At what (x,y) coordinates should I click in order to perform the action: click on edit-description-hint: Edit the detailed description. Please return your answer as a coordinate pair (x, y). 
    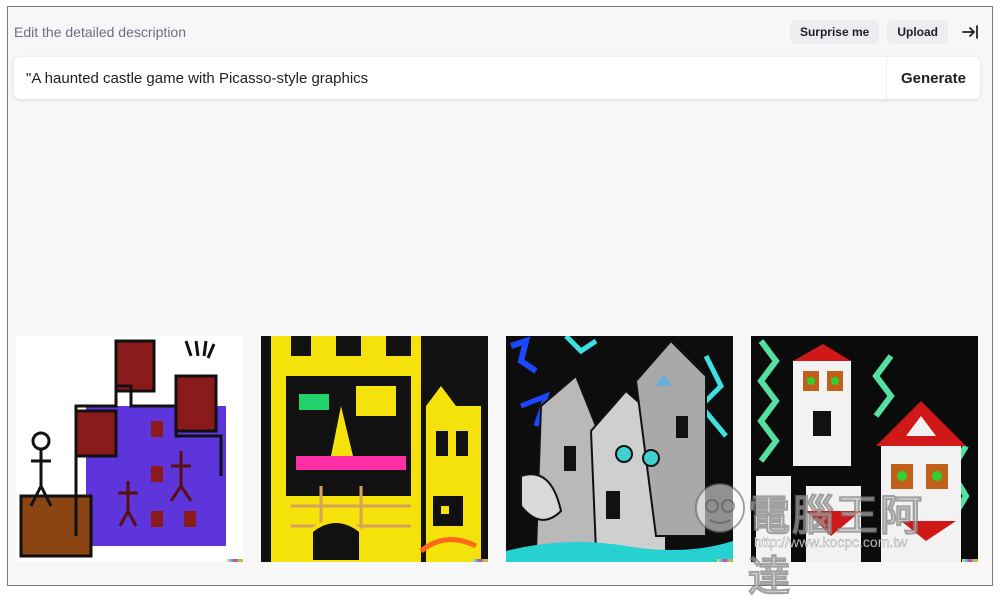
    Looking at the image, I should click on (100, 32).